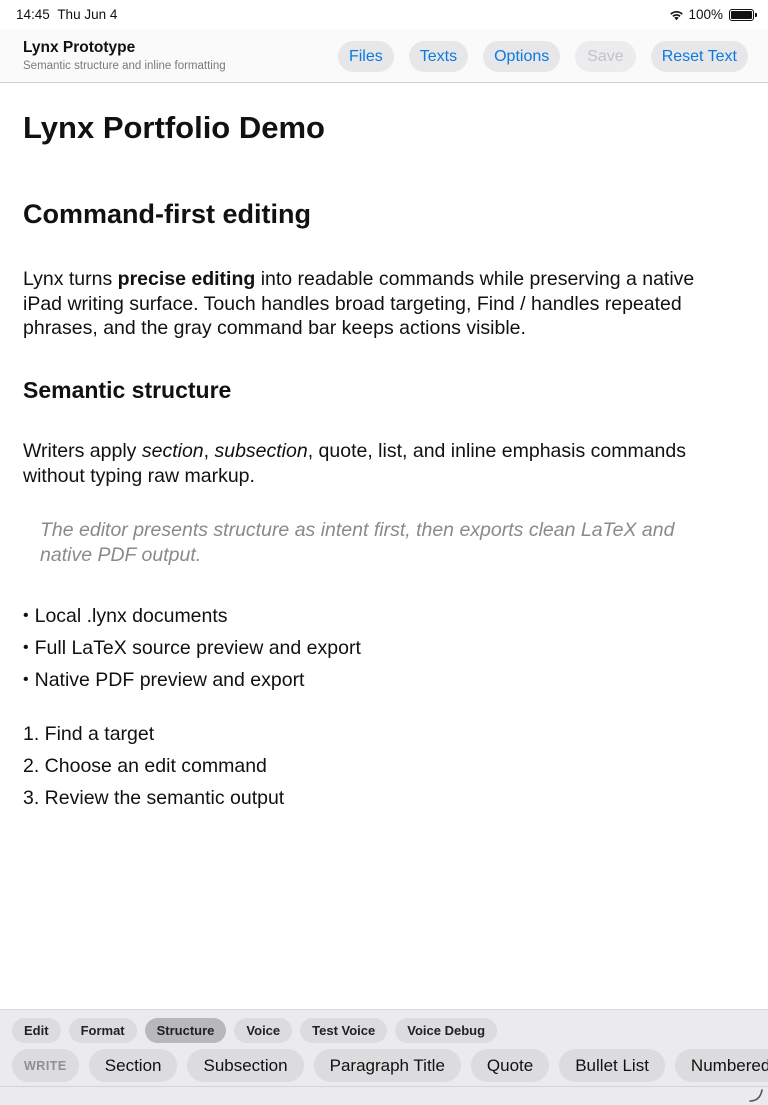 This screenshot has width=768, height=1105. What do you see at coordinates (131, 615) in the screenshot?
I see `list-item-text: Local .lynx documents` at bounding box center [131, 615].